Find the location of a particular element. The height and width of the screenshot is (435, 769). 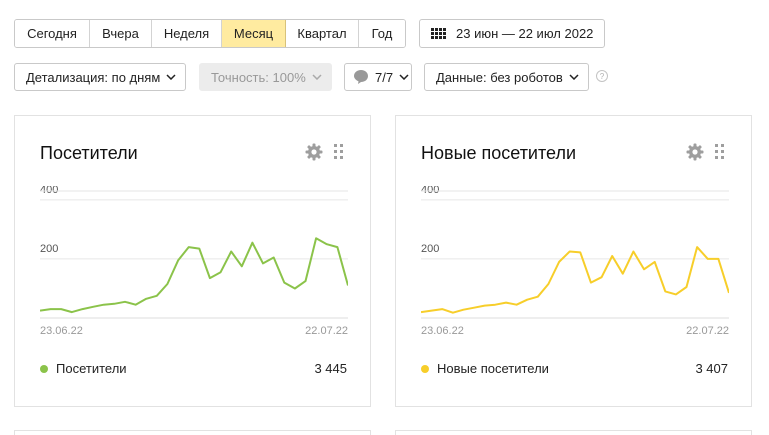

data-filter-dropdown: Данные: без роботов is located at coordinates (506, 77).